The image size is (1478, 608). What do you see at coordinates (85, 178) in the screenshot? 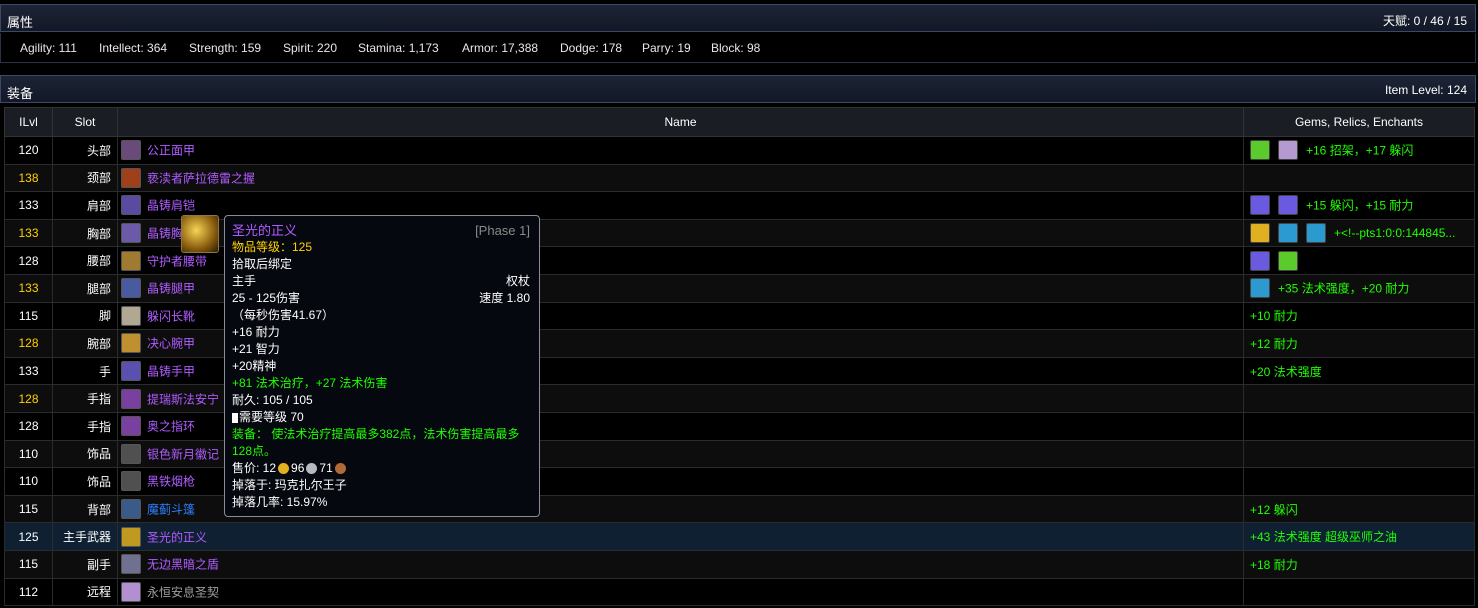
I see `row-slot: 颈部` at bounding box center [85, 178].